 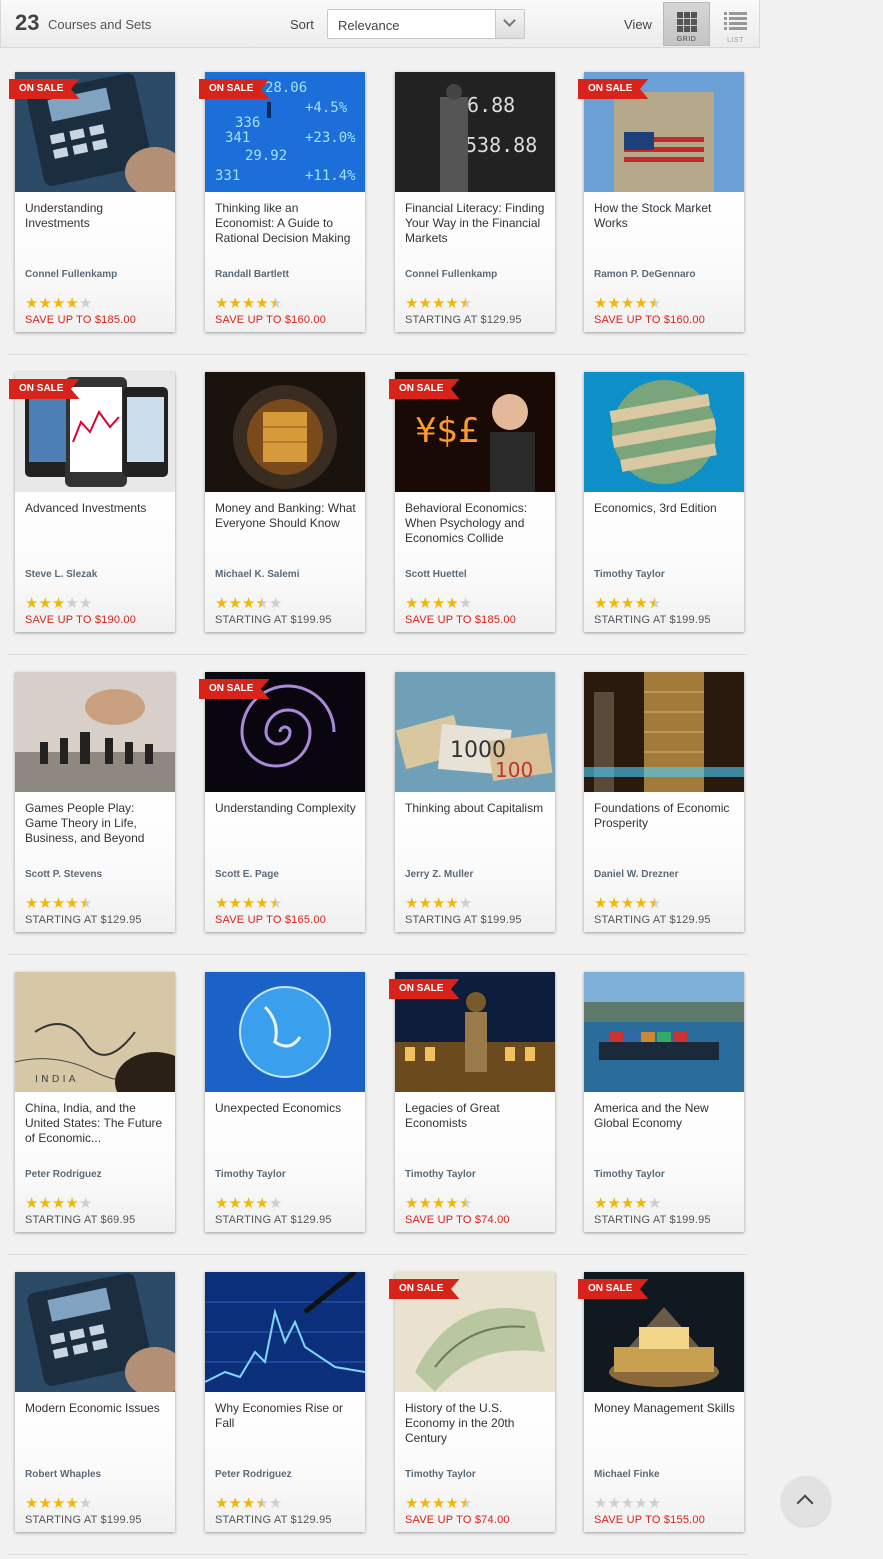 I want to click on course-title: Thinking about Capitalism, so click(x=476, y=808).